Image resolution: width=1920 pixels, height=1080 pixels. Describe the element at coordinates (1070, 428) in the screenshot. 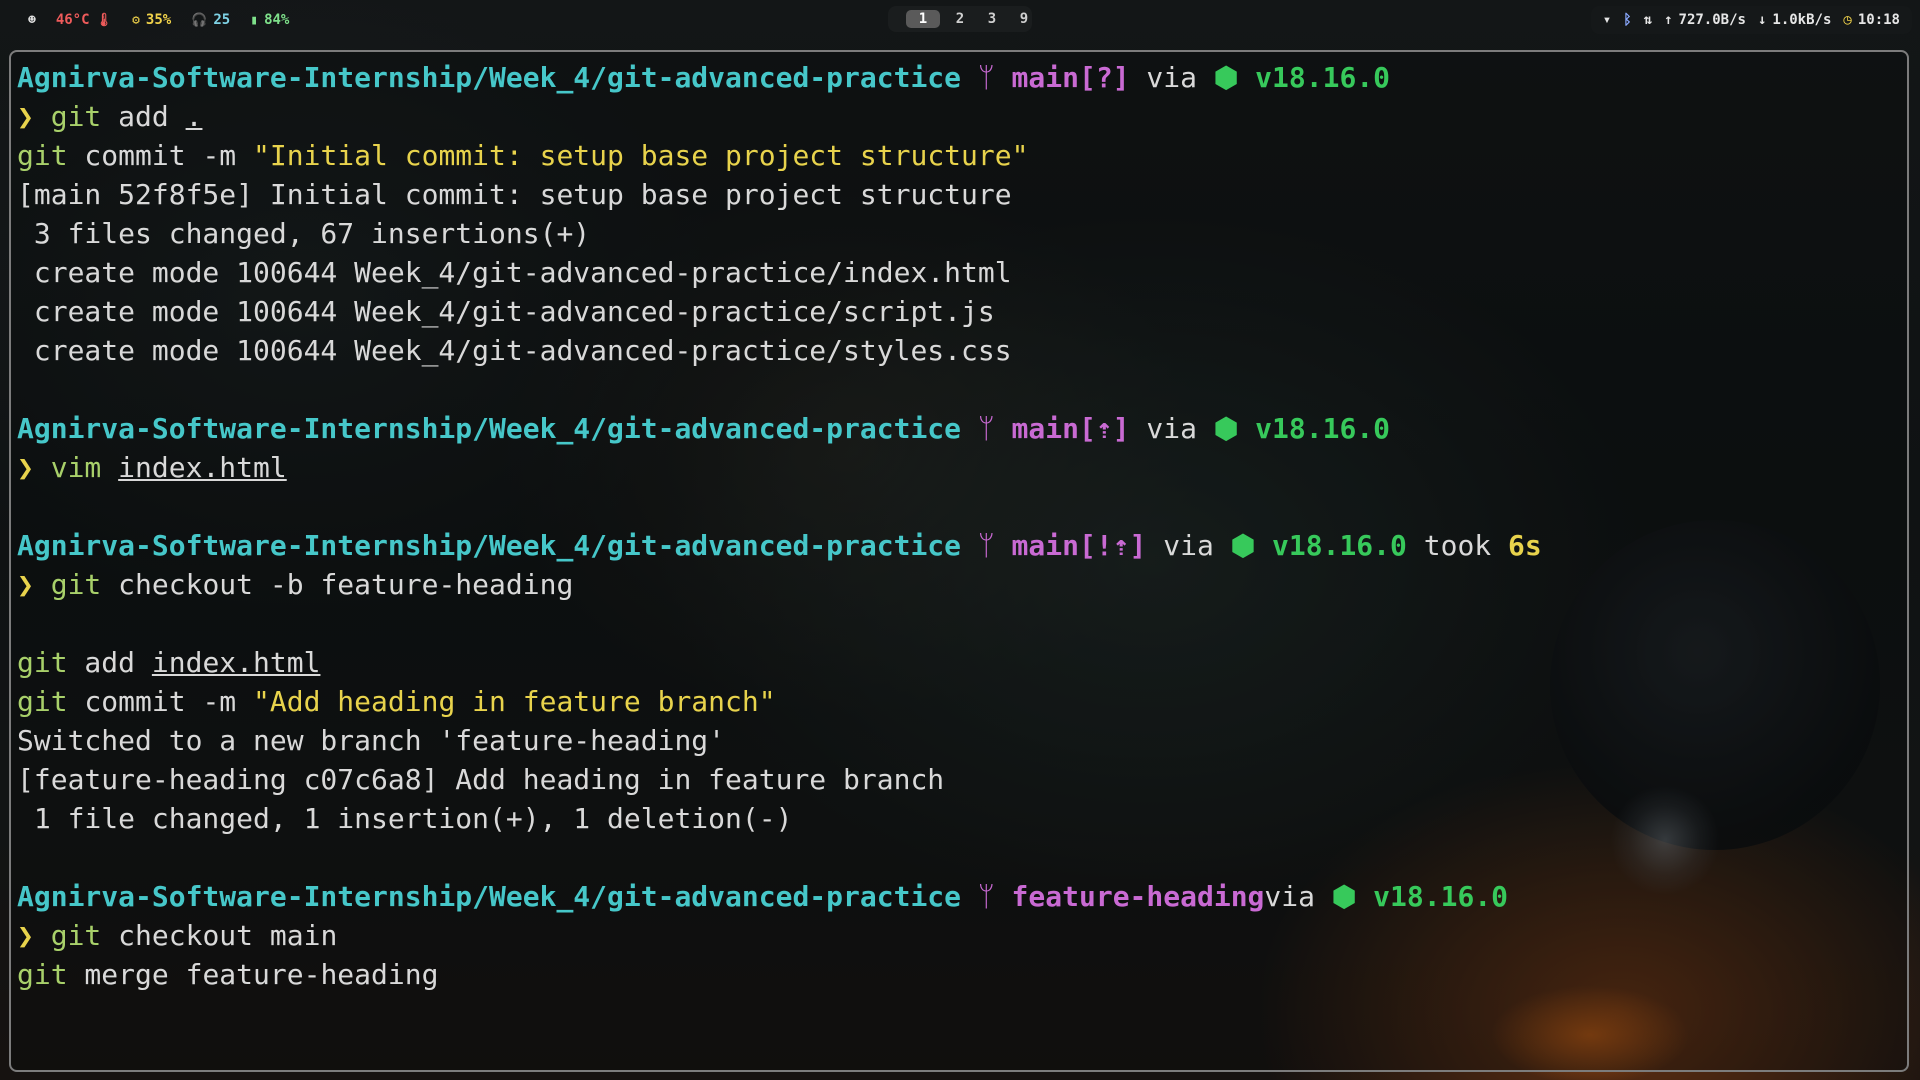

I see `git-branch-status: main[⇡]` at that location.